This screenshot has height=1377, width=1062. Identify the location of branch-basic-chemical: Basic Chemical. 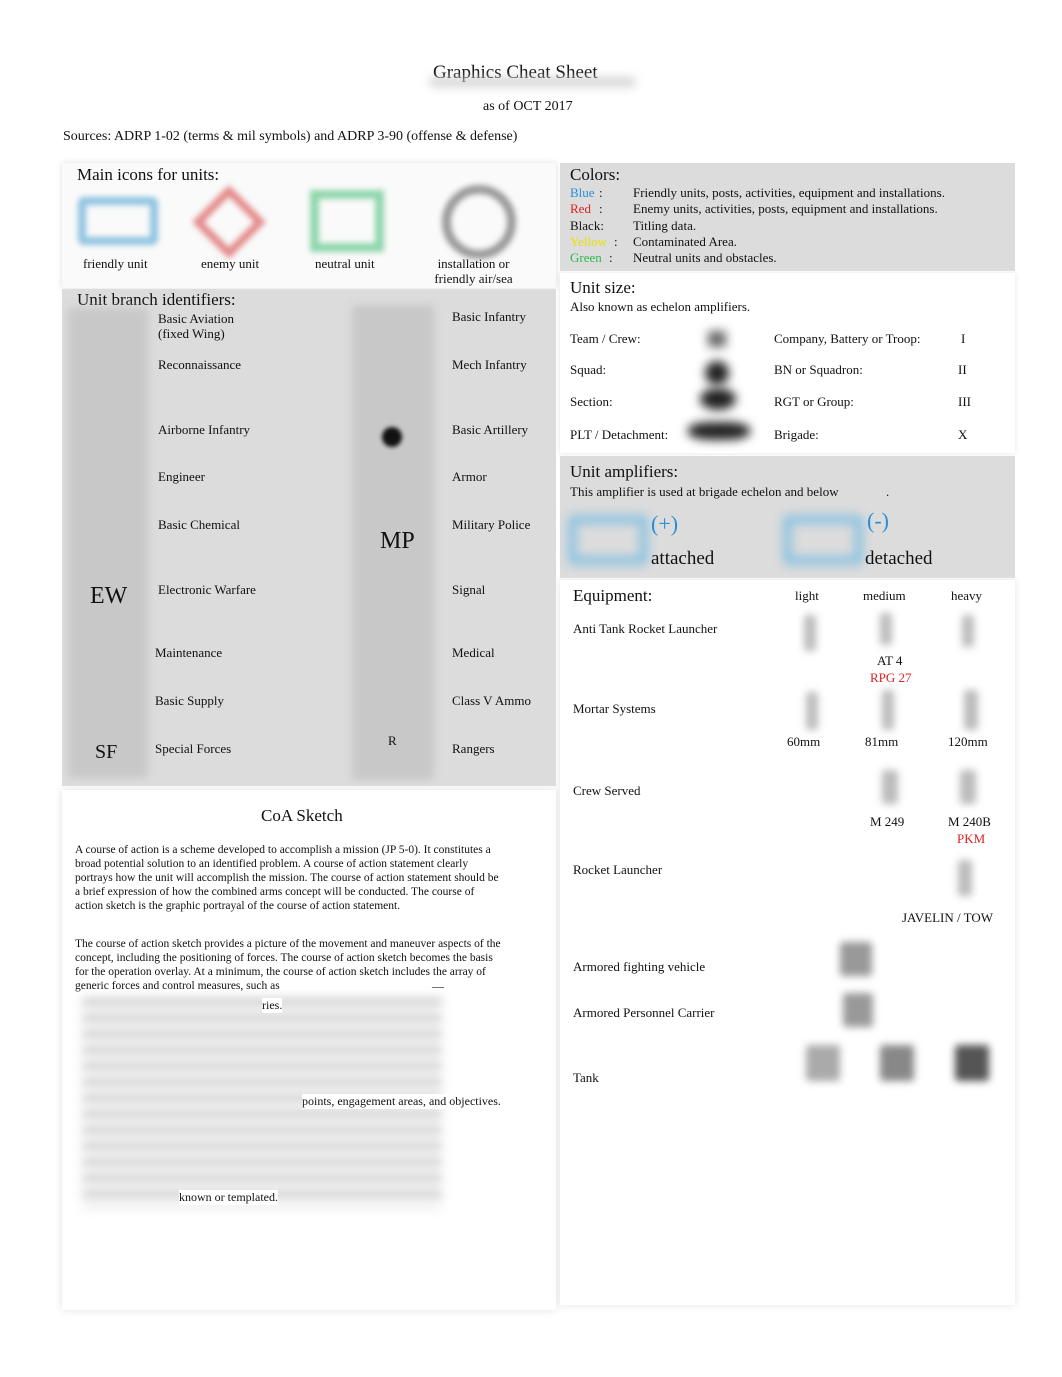
(199, 524).